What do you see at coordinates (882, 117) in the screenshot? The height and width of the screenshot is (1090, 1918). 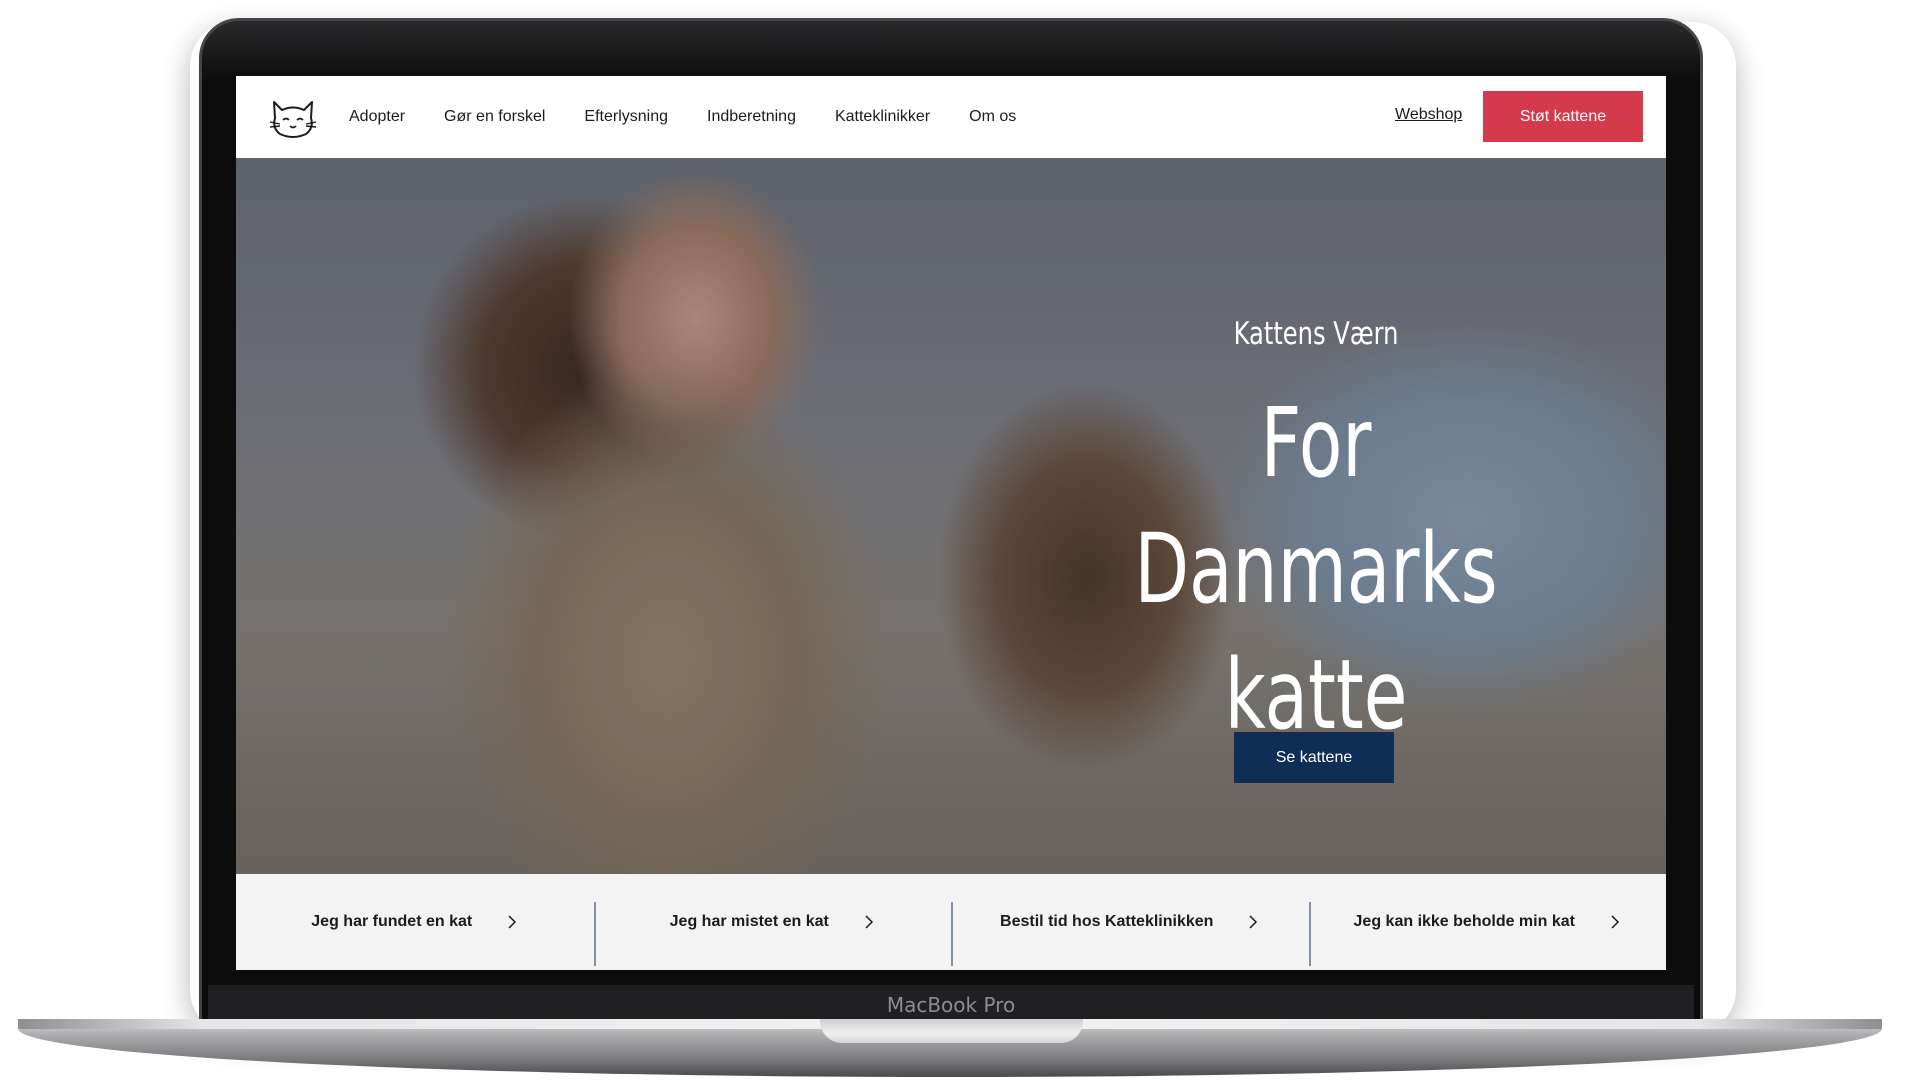 I see `nav-katteklinikker: Katteklinikker` at bounding box center [882, 117].